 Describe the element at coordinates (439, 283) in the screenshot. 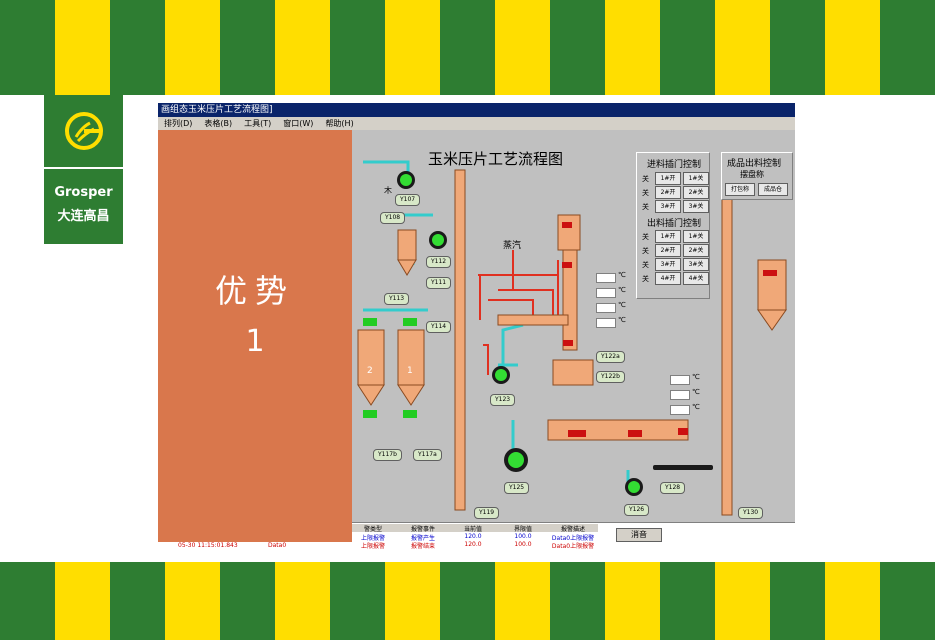

I see `tag-y111: Y111` at that location.